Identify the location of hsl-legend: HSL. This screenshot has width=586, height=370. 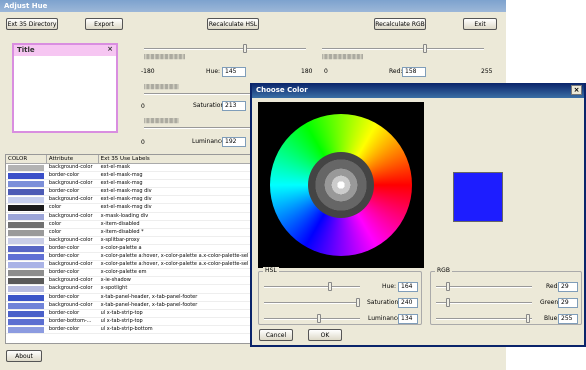
(271, 270).